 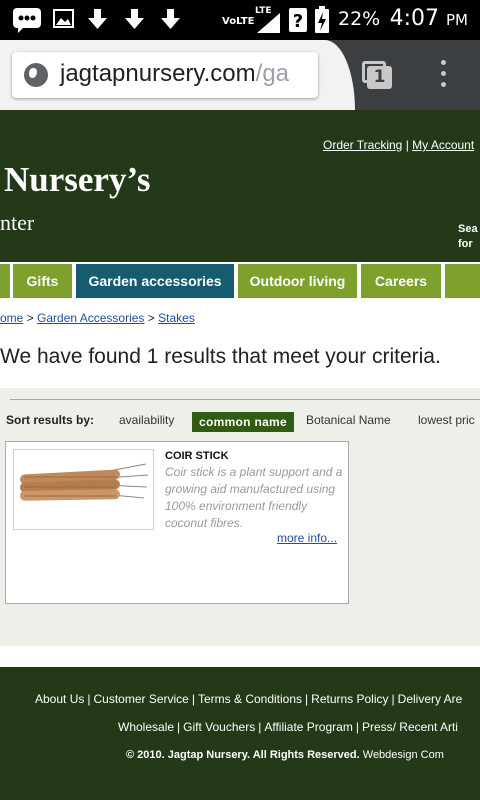 What do you see at coordinates (17, 222) in the screenshot?
I see `brand-subtitle: nter` at bounding box center [17, 222].